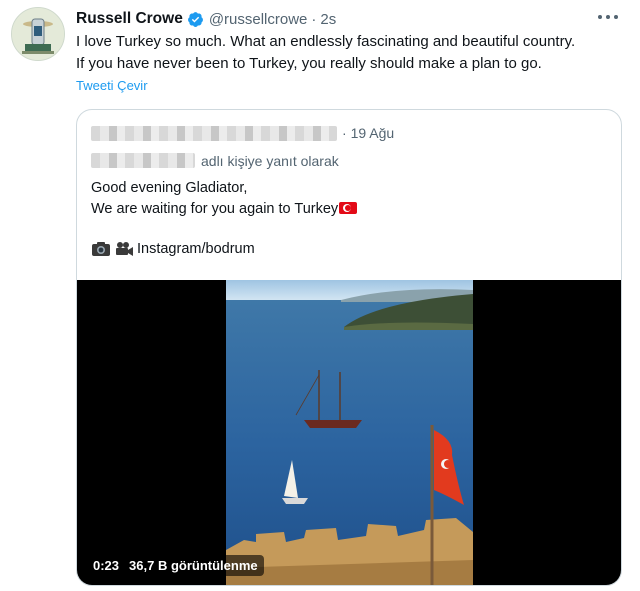 The width and height of the screenshot is (640, 591). Describe the element at coordinates (195, 19) in the screenshot. I see `verified-badge-icon` at that location.